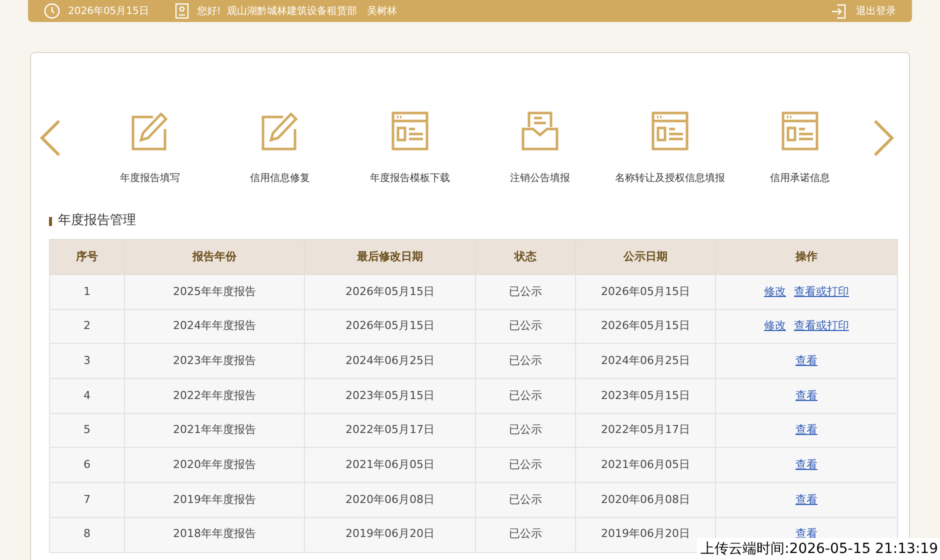 This screenshot has width=940, height=560. Describe the element at coordinates (214, 396) in the screenshot. I see `table-cell: 2022年年度报告` at that location.